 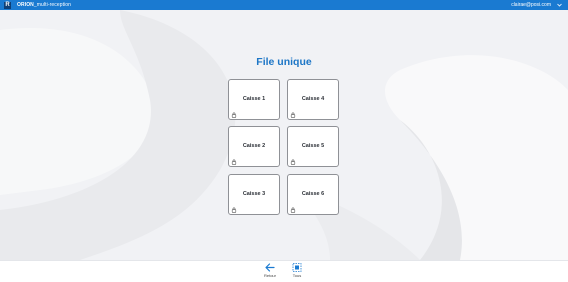 I want to click on select-all-icon, so click(x=297, y=267).